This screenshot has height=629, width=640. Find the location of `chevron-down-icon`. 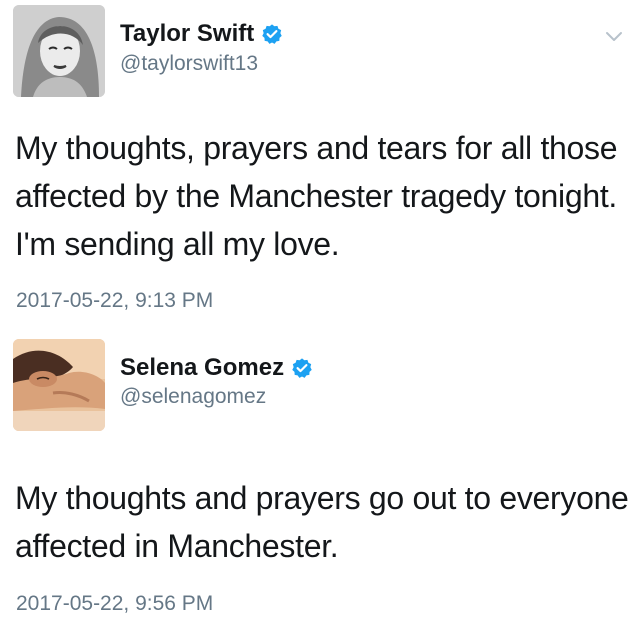

chevron-down-icon is located at coordinates (614, 36).